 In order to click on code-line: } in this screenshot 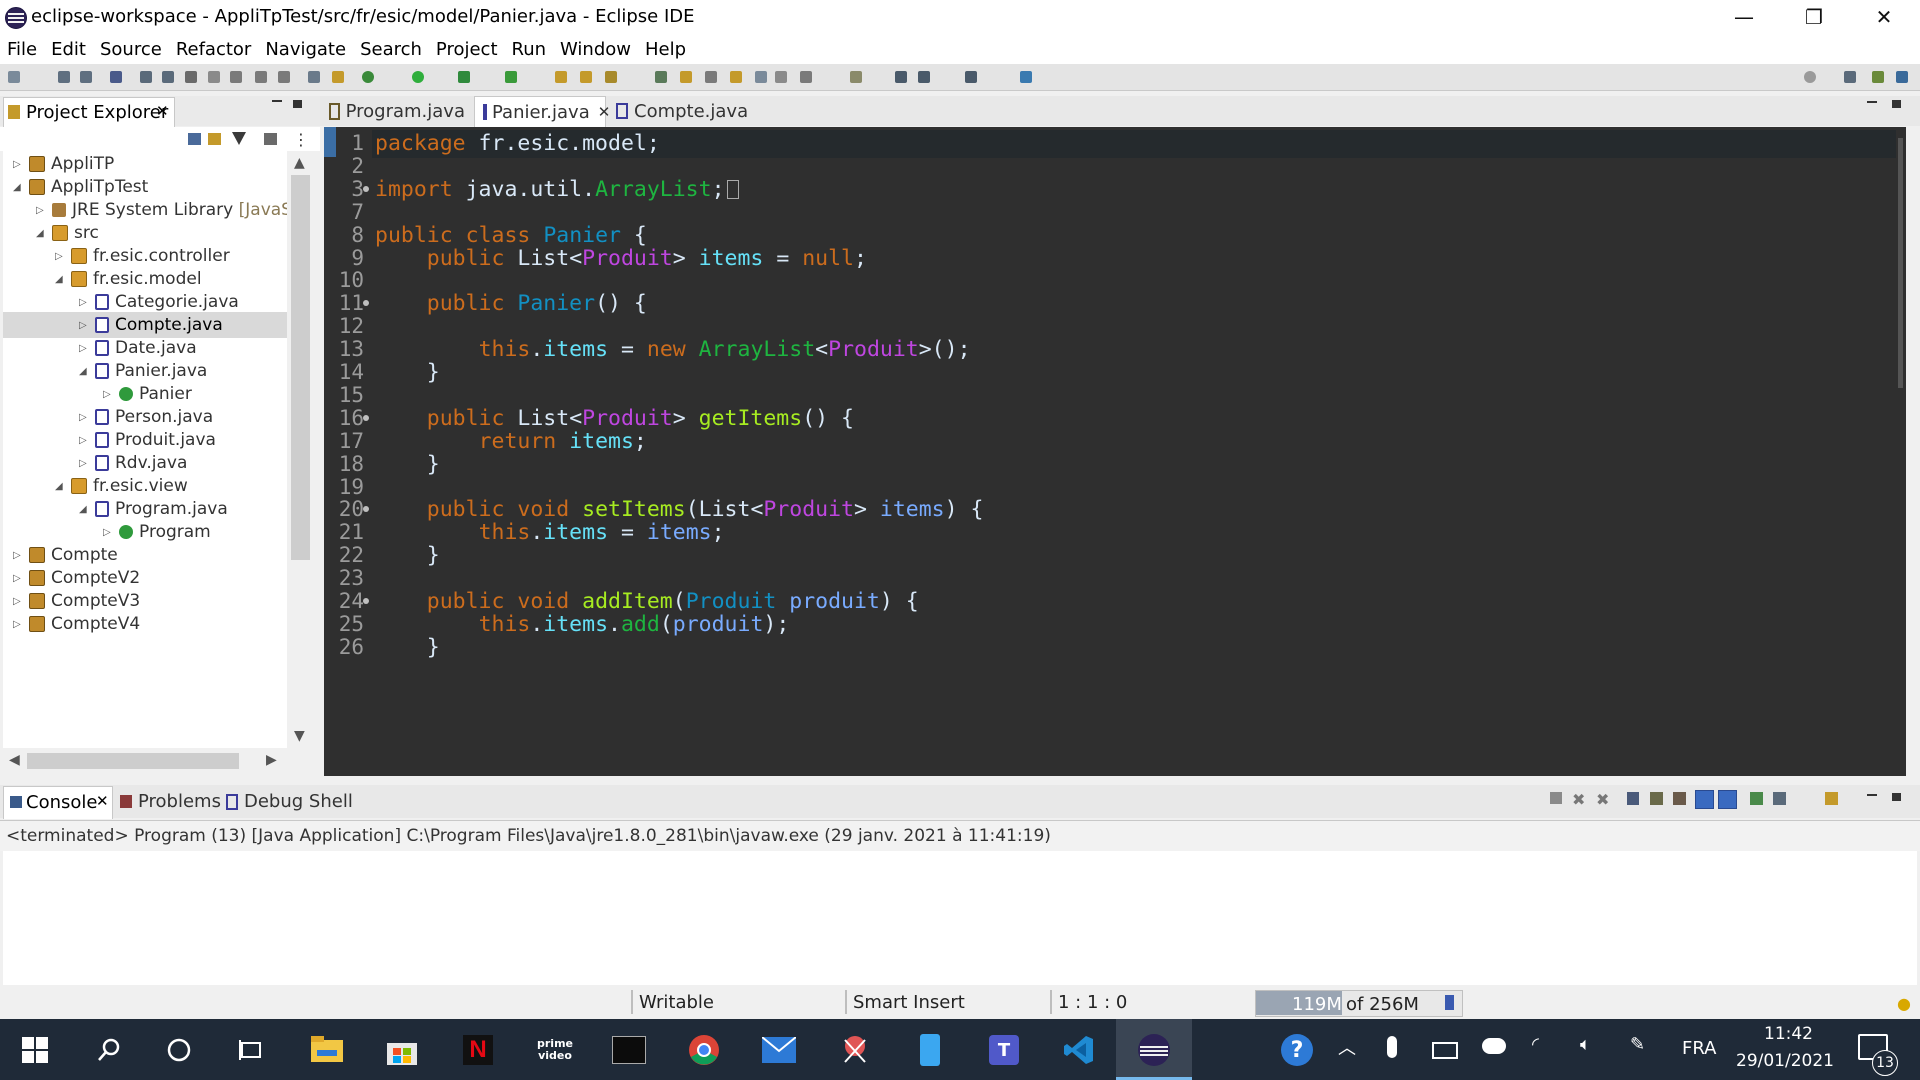, I will do `click(407, 464)`.